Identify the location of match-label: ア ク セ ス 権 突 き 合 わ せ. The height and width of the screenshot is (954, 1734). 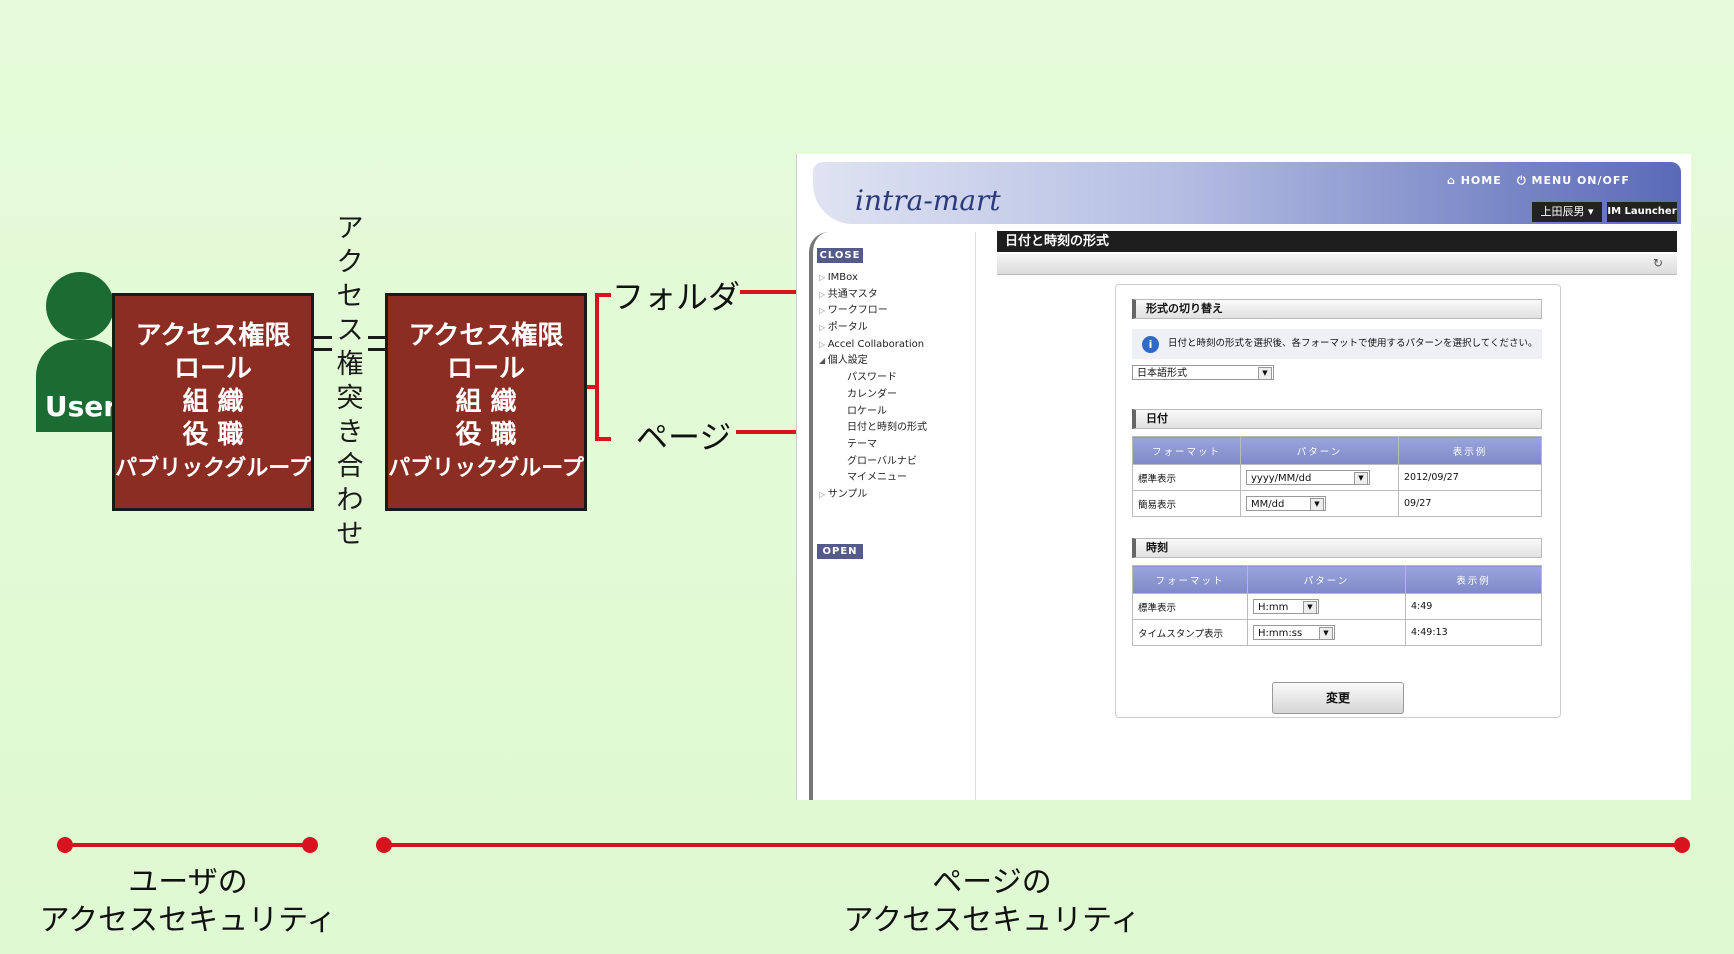
(350, 381).